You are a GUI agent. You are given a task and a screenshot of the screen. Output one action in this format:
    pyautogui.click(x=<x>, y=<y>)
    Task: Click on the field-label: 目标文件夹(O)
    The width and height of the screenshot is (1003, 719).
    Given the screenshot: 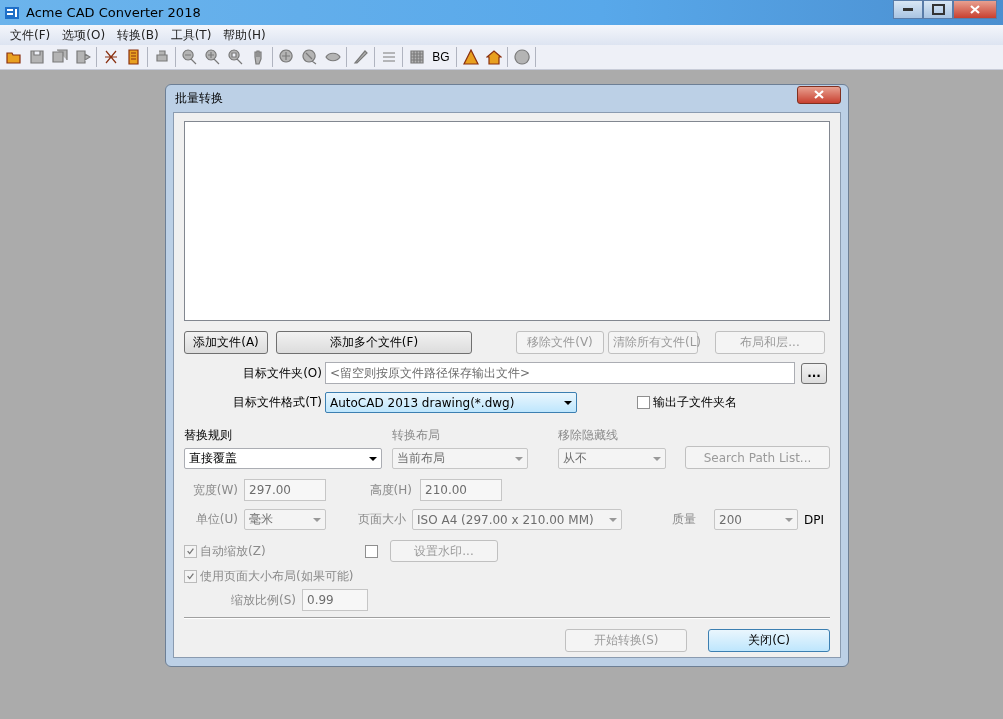 What is the action you would take?
    pyautogui.click(x=282, y=373)
    